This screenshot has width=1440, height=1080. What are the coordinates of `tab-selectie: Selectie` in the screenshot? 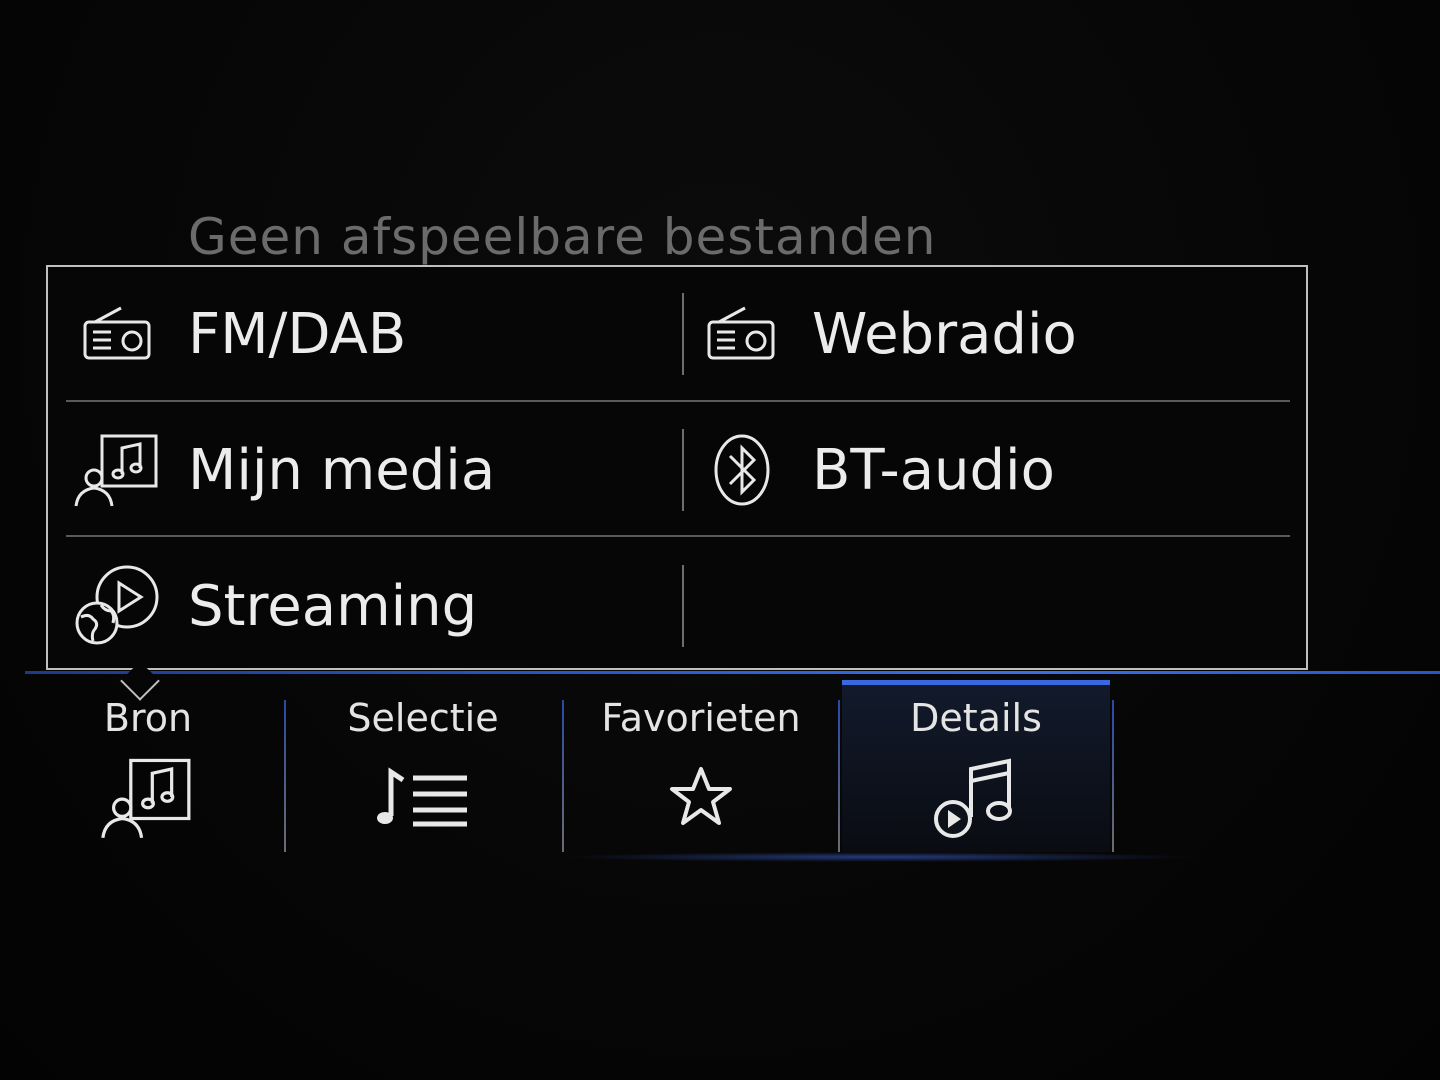 It's located at (423, 766).